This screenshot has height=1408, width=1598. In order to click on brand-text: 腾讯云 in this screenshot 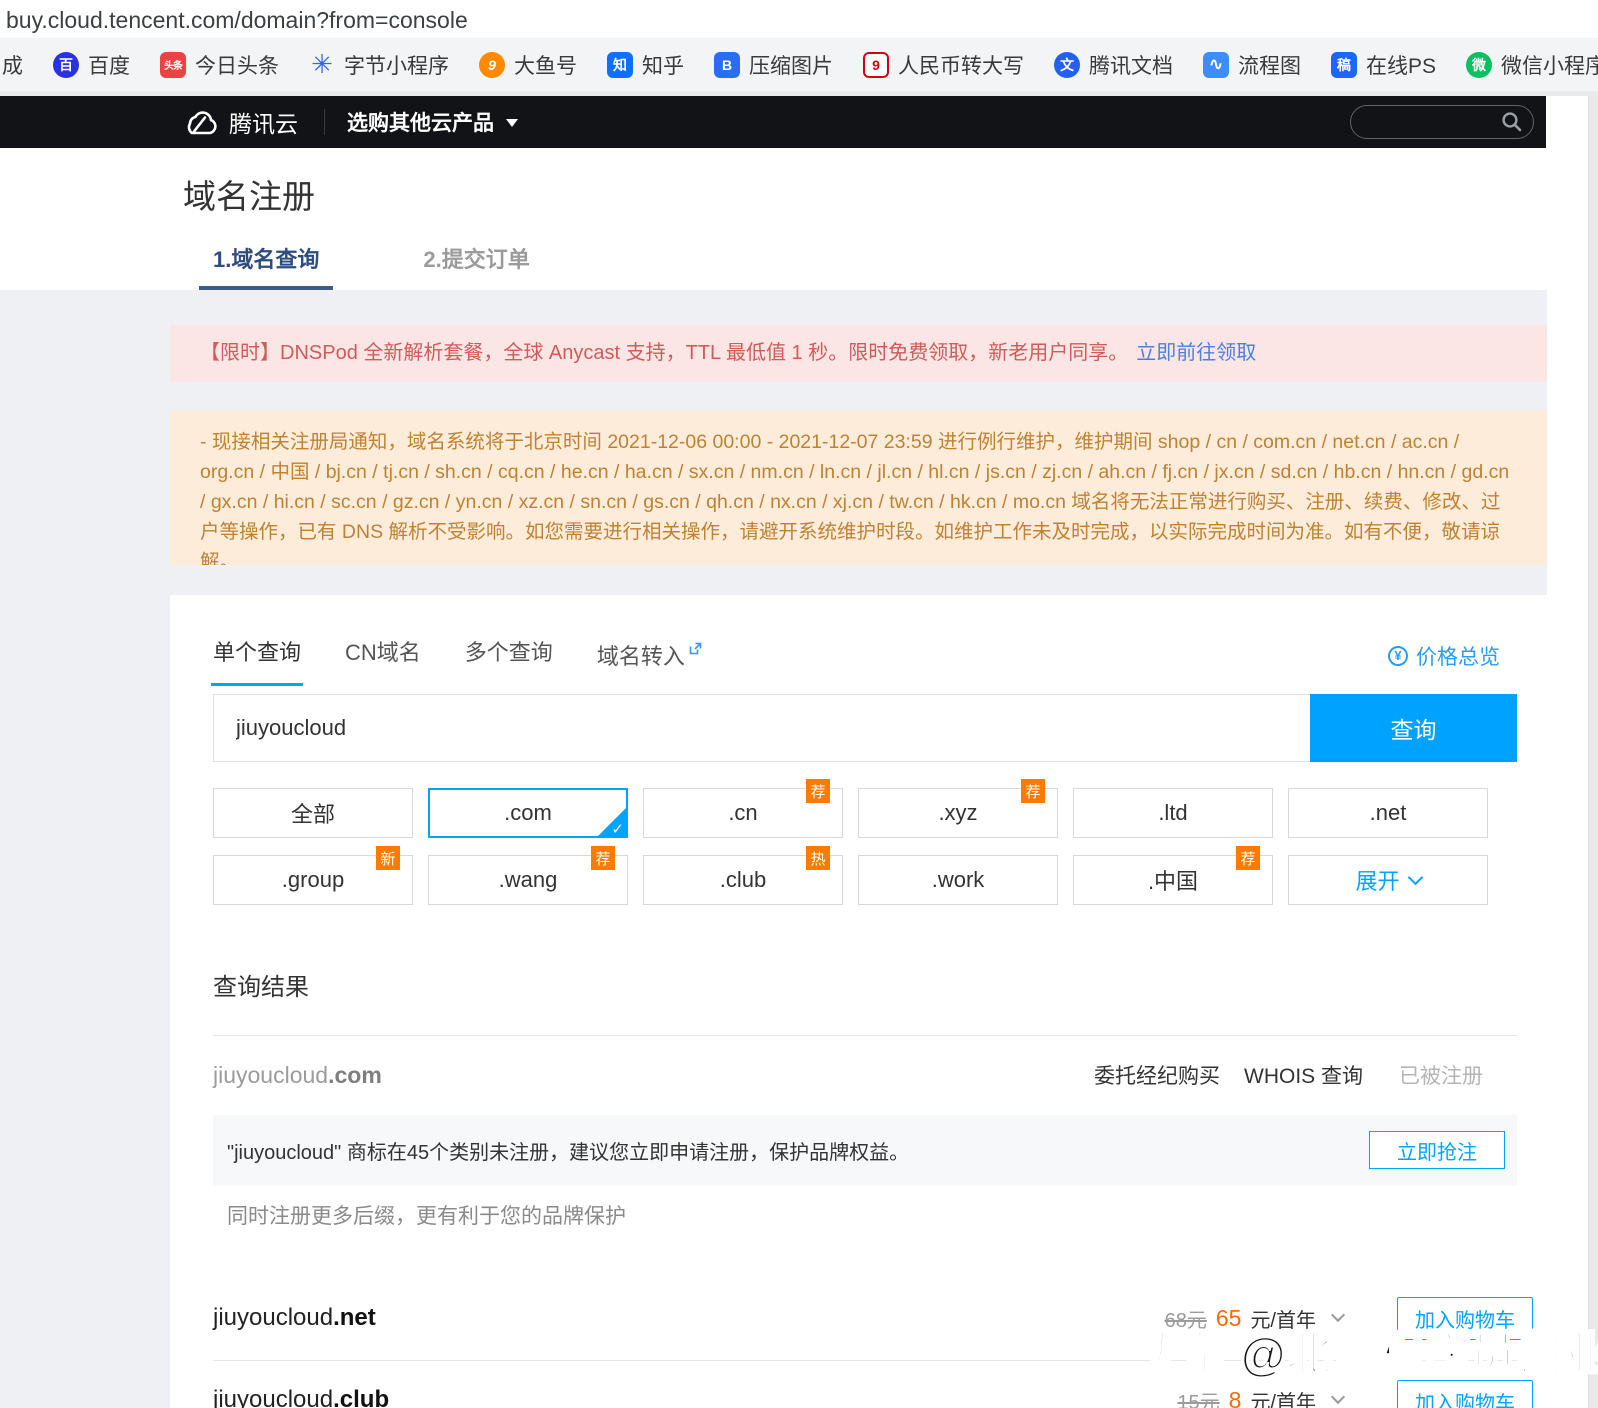, I will do `click(263, 124)`.